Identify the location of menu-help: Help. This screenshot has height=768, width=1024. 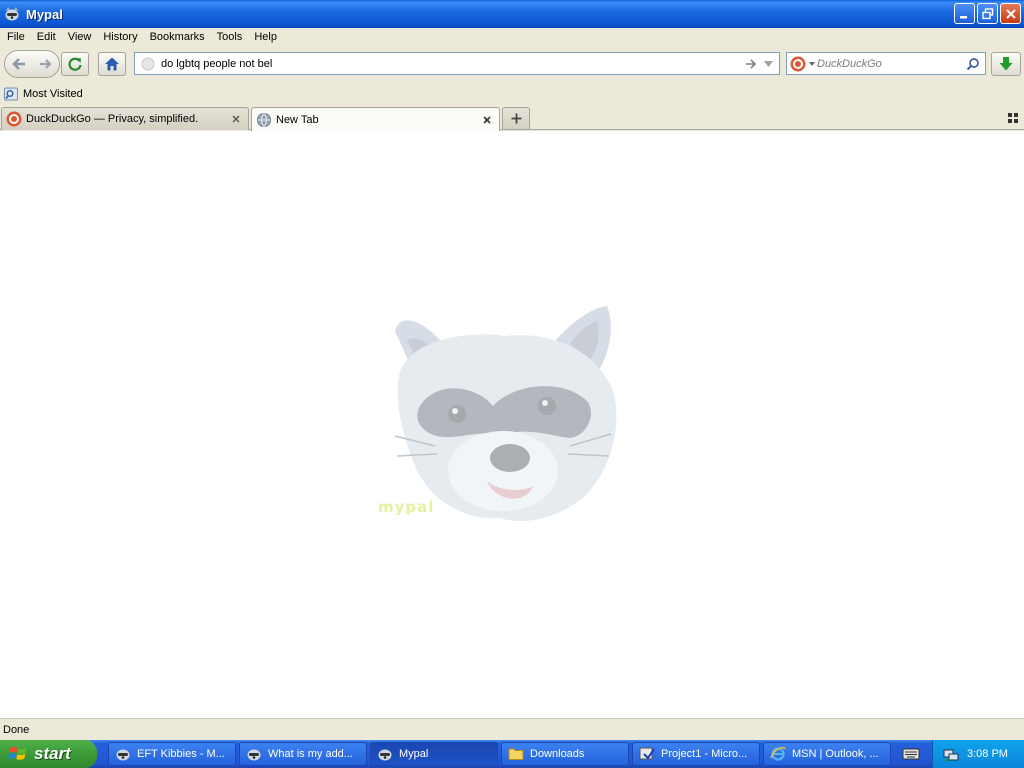
(265, 37).